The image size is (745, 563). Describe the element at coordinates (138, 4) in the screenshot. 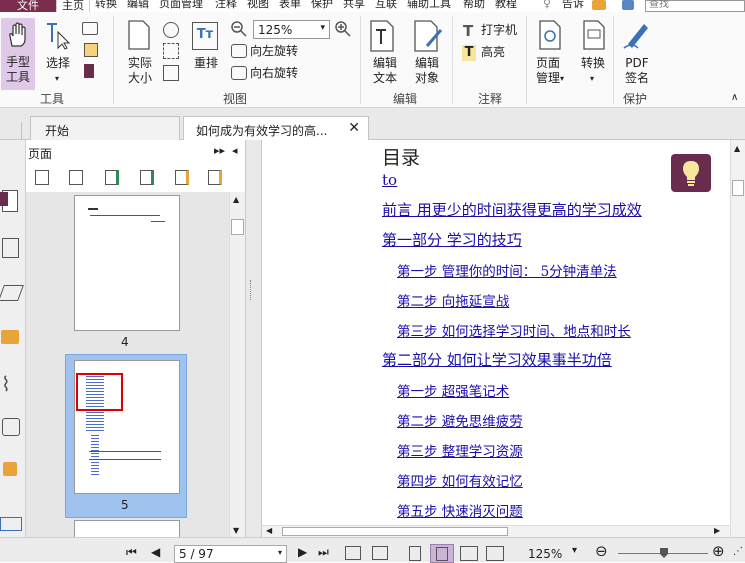

I see `menu-edit: 编辑` at that location.